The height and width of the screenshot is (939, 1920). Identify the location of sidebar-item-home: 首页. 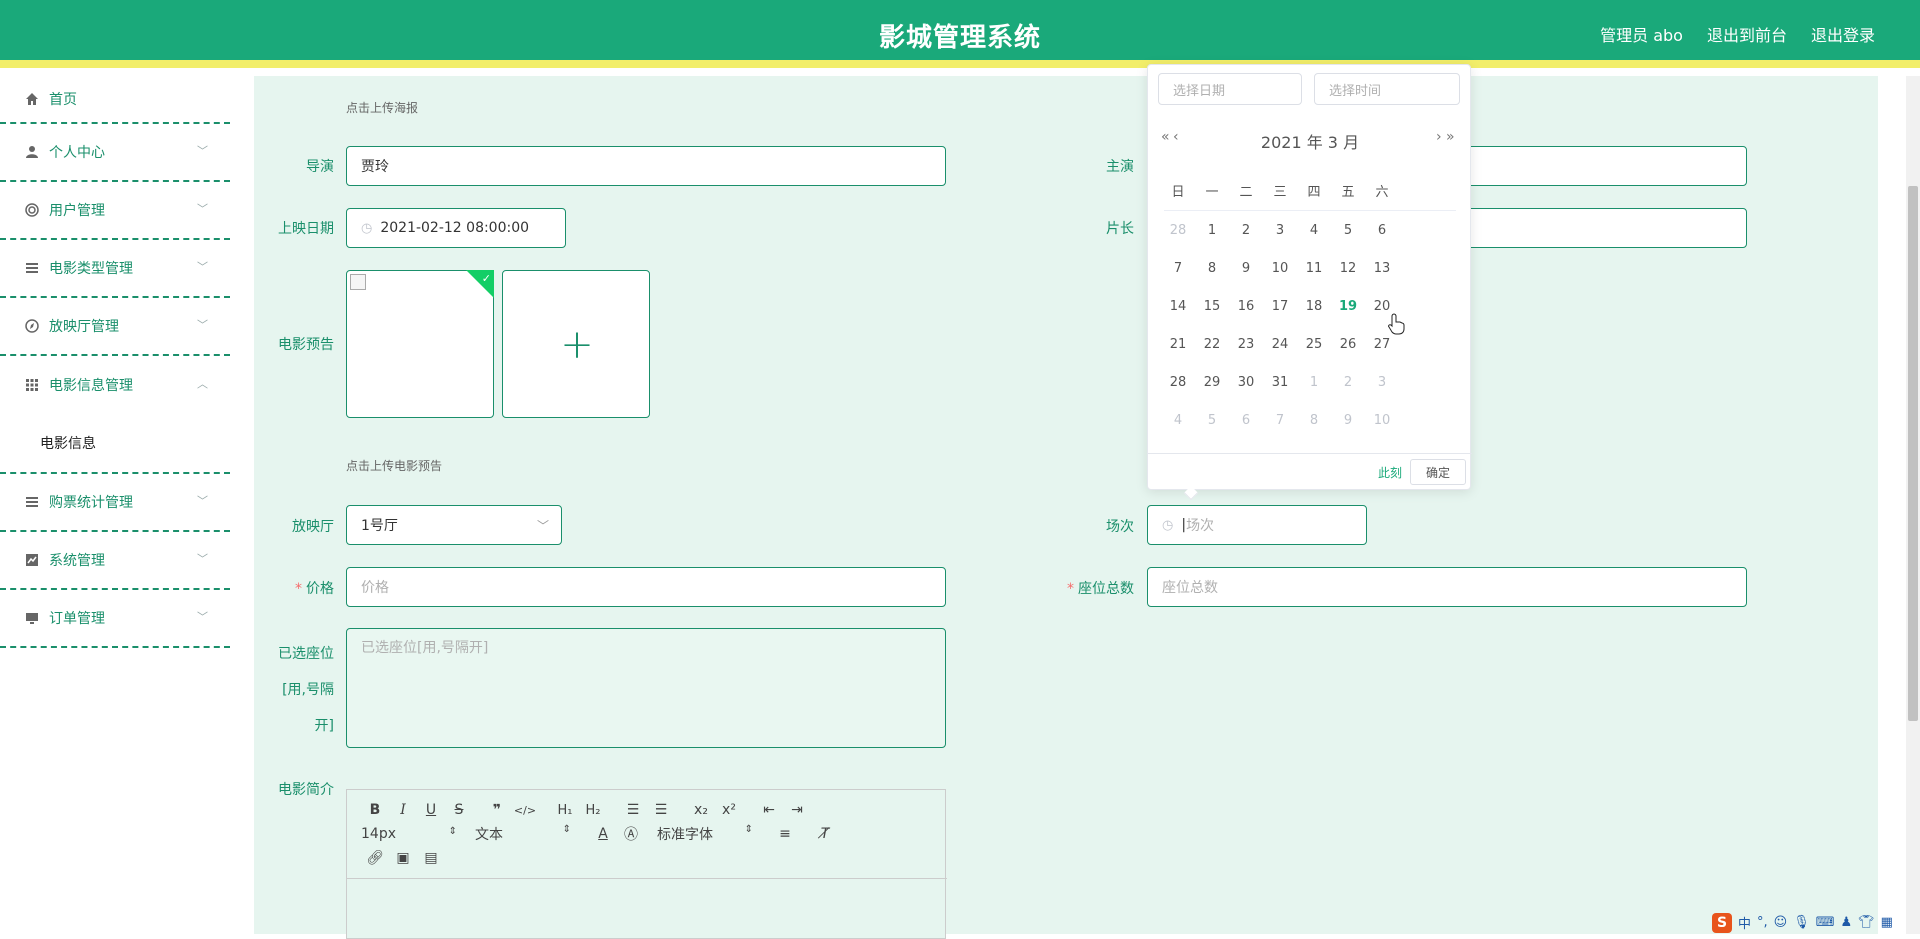
(115, 100).